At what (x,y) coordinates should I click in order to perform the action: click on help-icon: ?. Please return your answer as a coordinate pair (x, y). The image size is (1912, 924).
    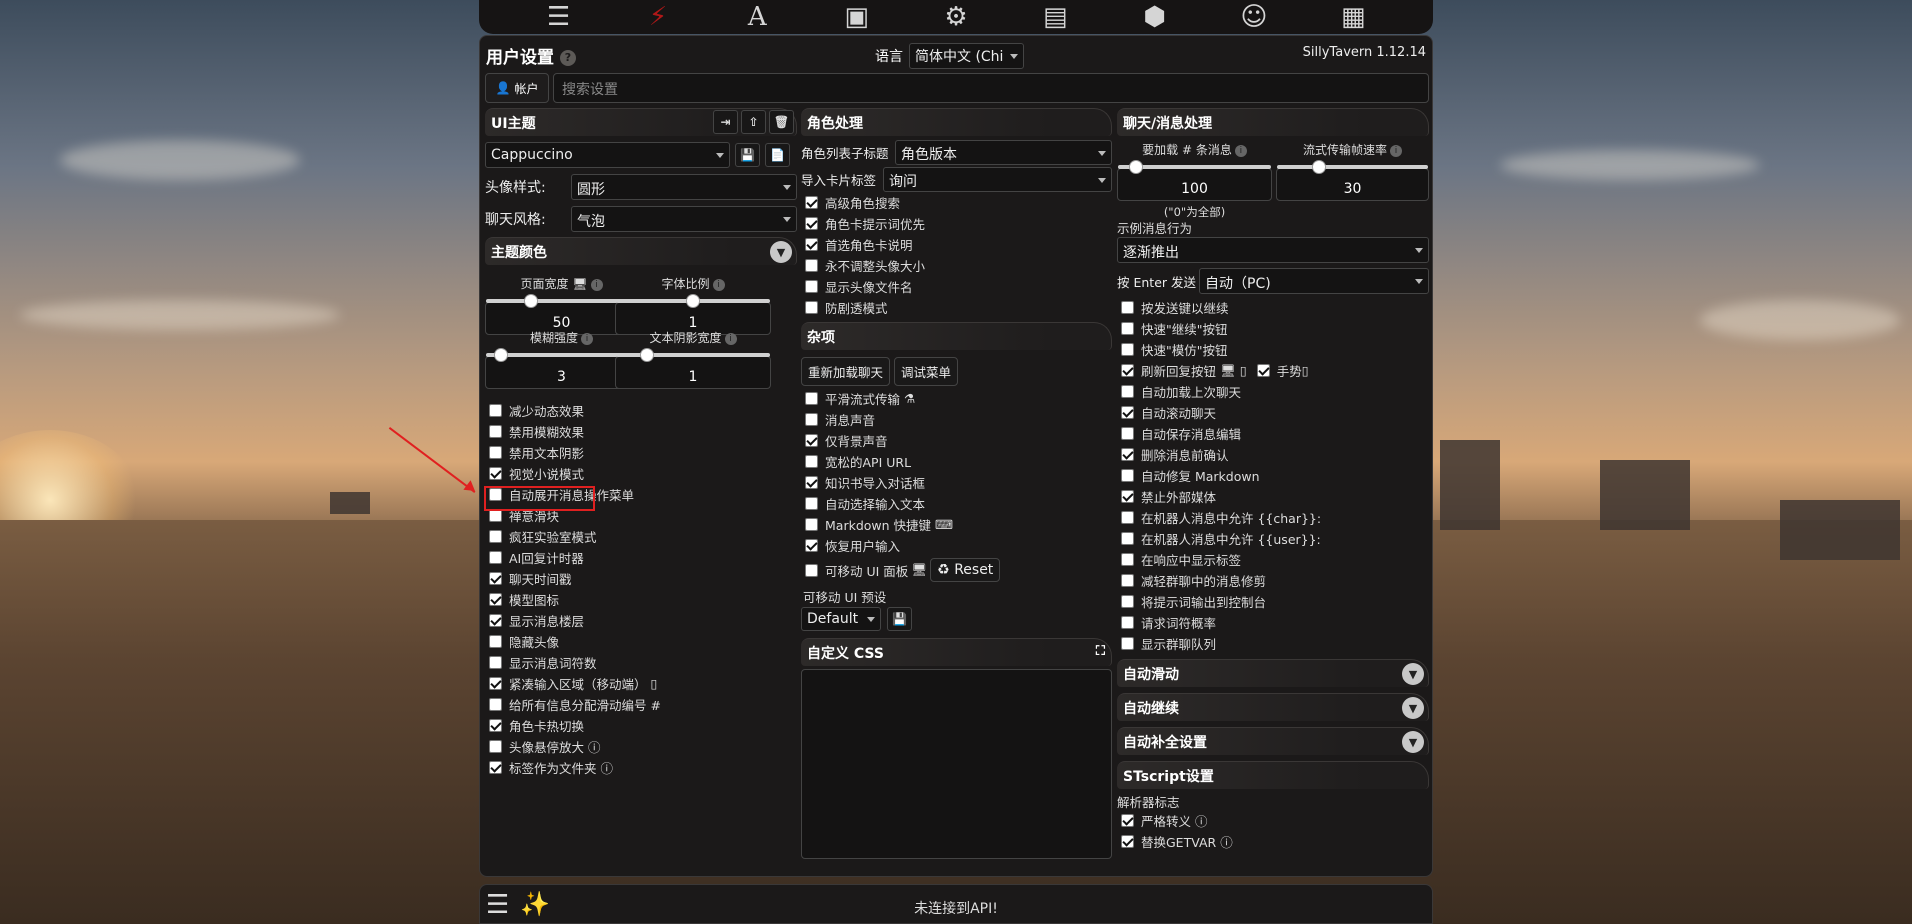
    Looking at the image, I should click on (568, 58).